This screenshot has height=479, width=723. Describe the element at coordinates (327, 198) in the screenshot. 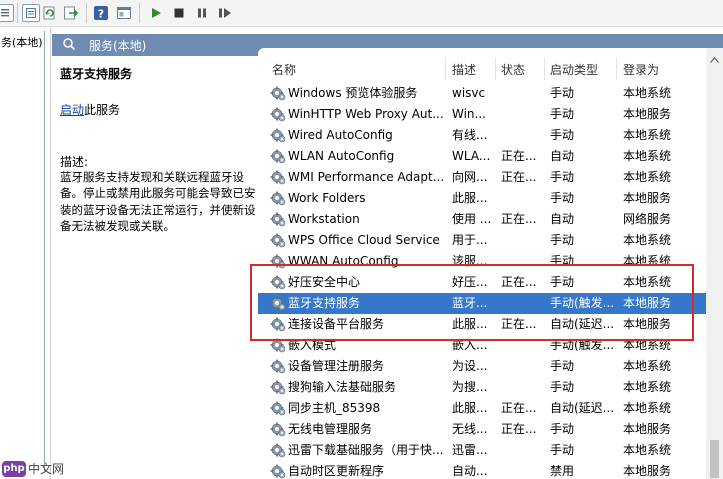

I see `service-name: Work Folders` at that location.